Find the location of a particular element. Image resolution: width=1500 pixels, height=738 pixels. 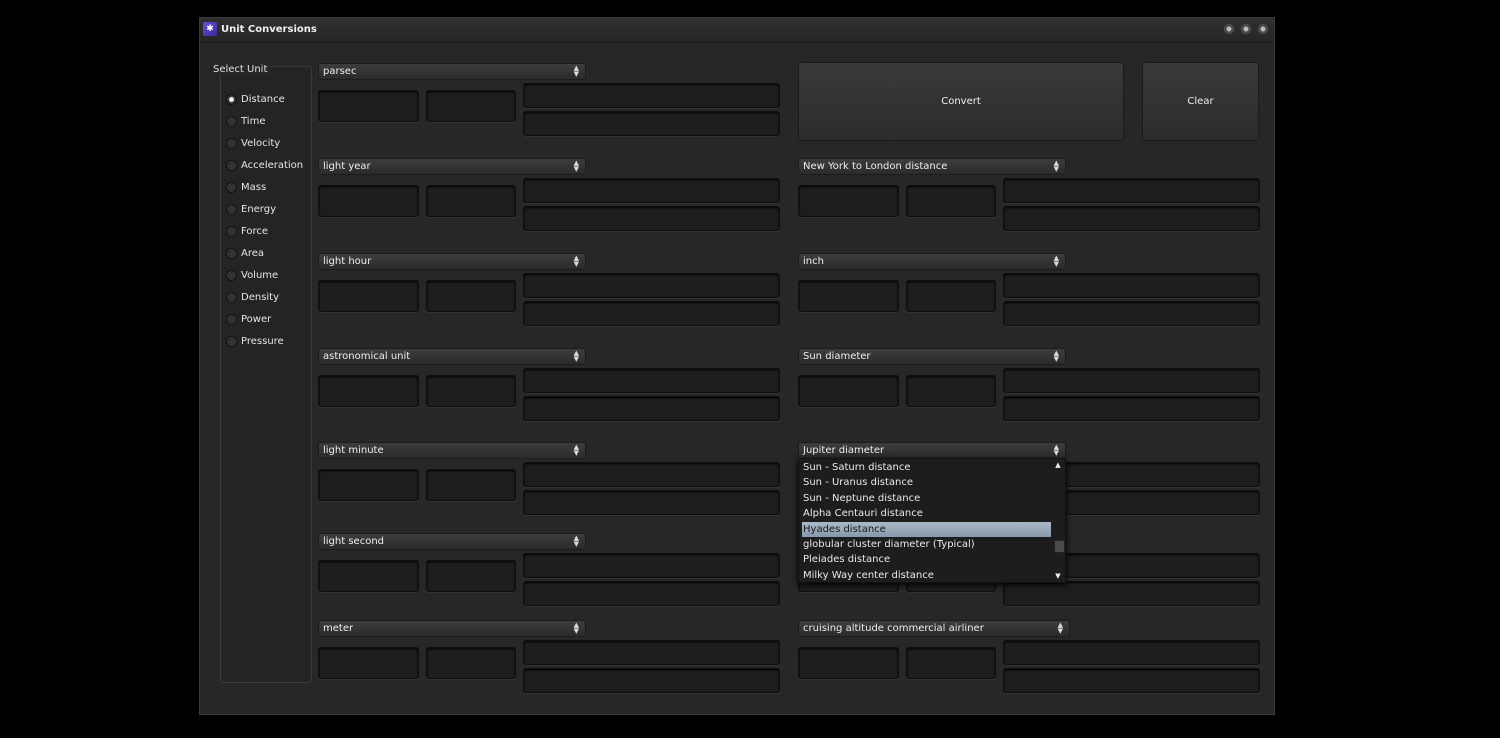

unit-select: Sun diameter ▲ ▼ is located at coordinates (932, 356).